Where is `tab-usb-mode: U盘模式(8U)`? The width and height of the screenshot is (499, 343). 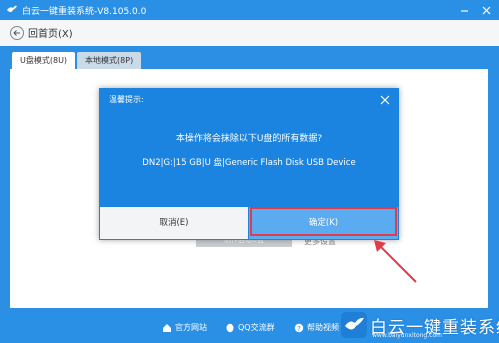 tab-usb-mode: U盘模式(8U) is located at coordinates (44, 60).